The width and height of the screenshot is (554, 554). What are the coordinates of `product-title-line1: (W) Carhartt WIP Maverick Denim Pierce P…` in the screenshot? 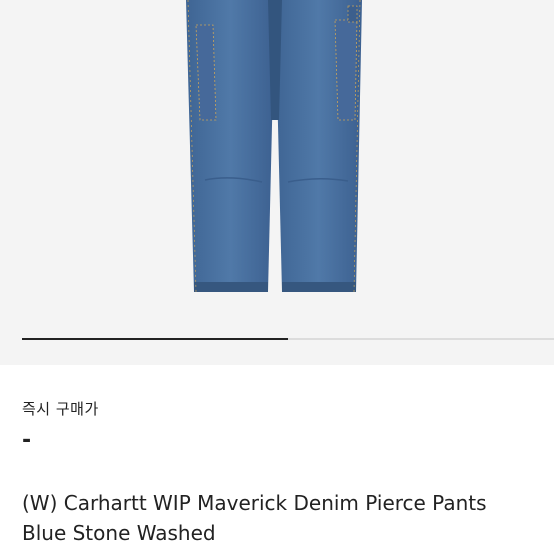 It's located at (254, 503).